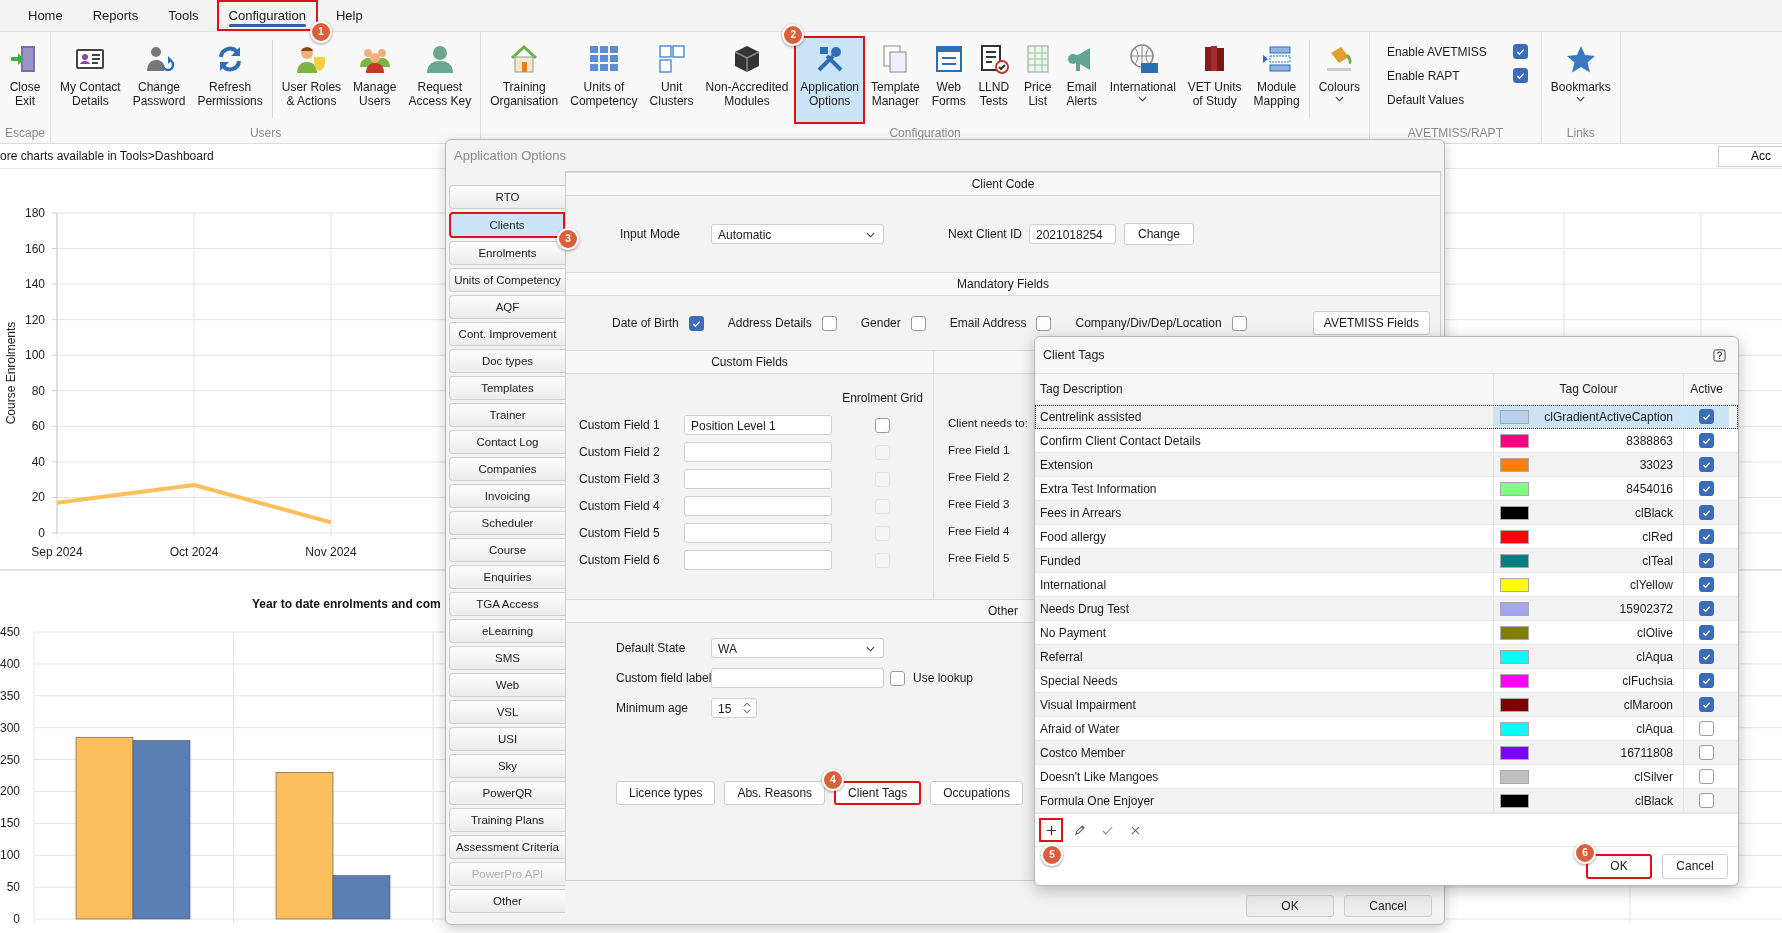 This screenshot has height=933, width=1782. Describe the element at coordinates (1386, 633) in the screenshot. I see `table-row: No Payment clOlive` at that location.